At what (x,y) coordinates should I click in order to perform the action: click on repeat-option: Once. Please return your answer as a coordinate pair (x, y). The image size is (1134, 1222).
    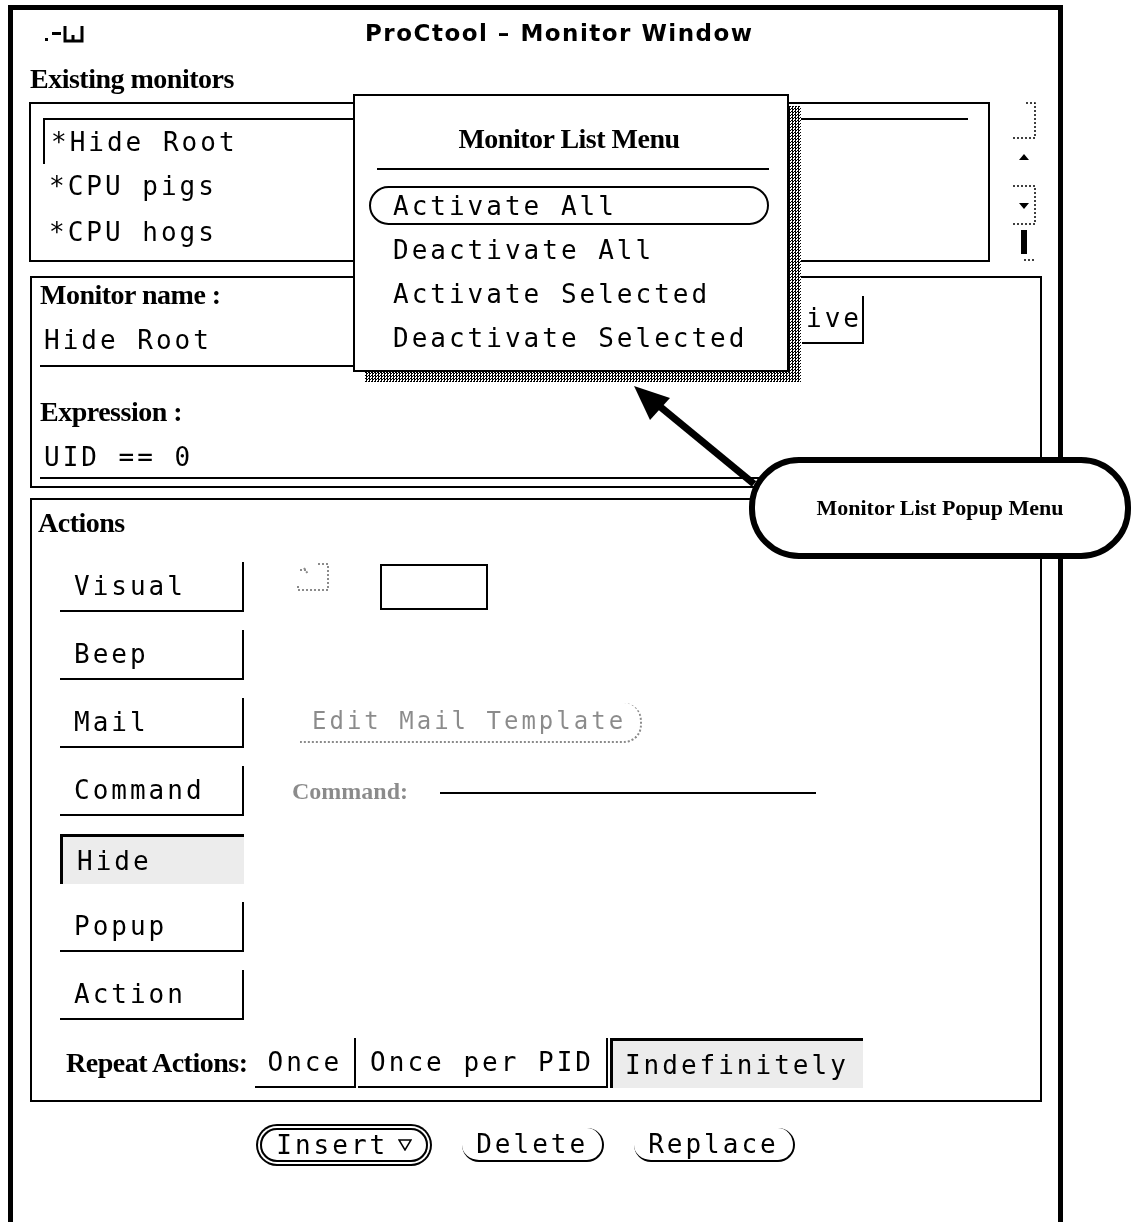
    Looking at the image, I should click on (306, 1063).